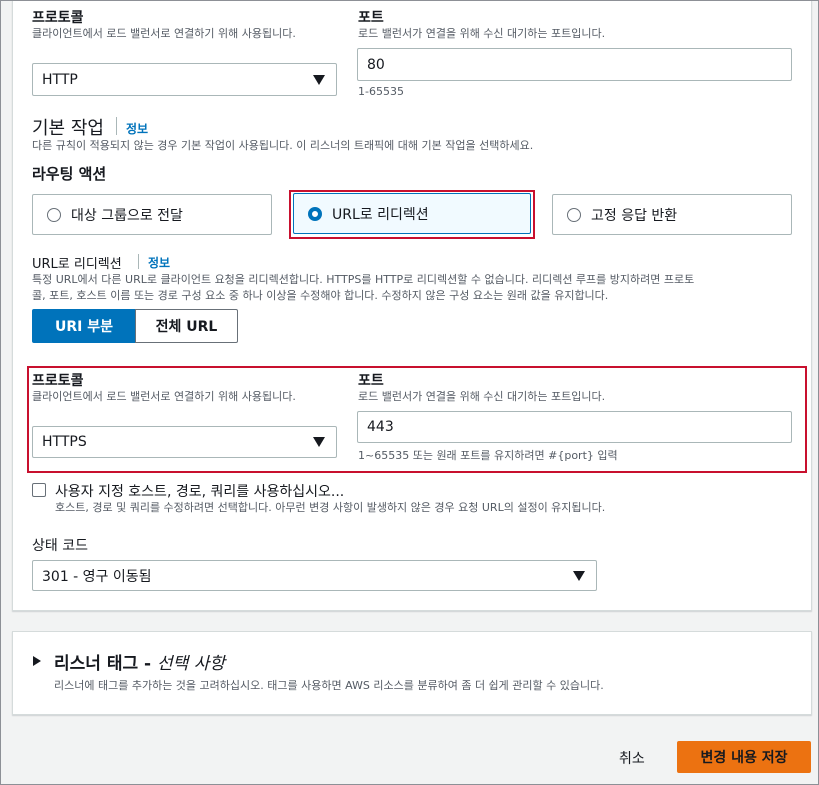  Describe the element at coordinates (744, 757) in the screenshot. I see `save-changes-button: 변경 내용 저장` at that location.